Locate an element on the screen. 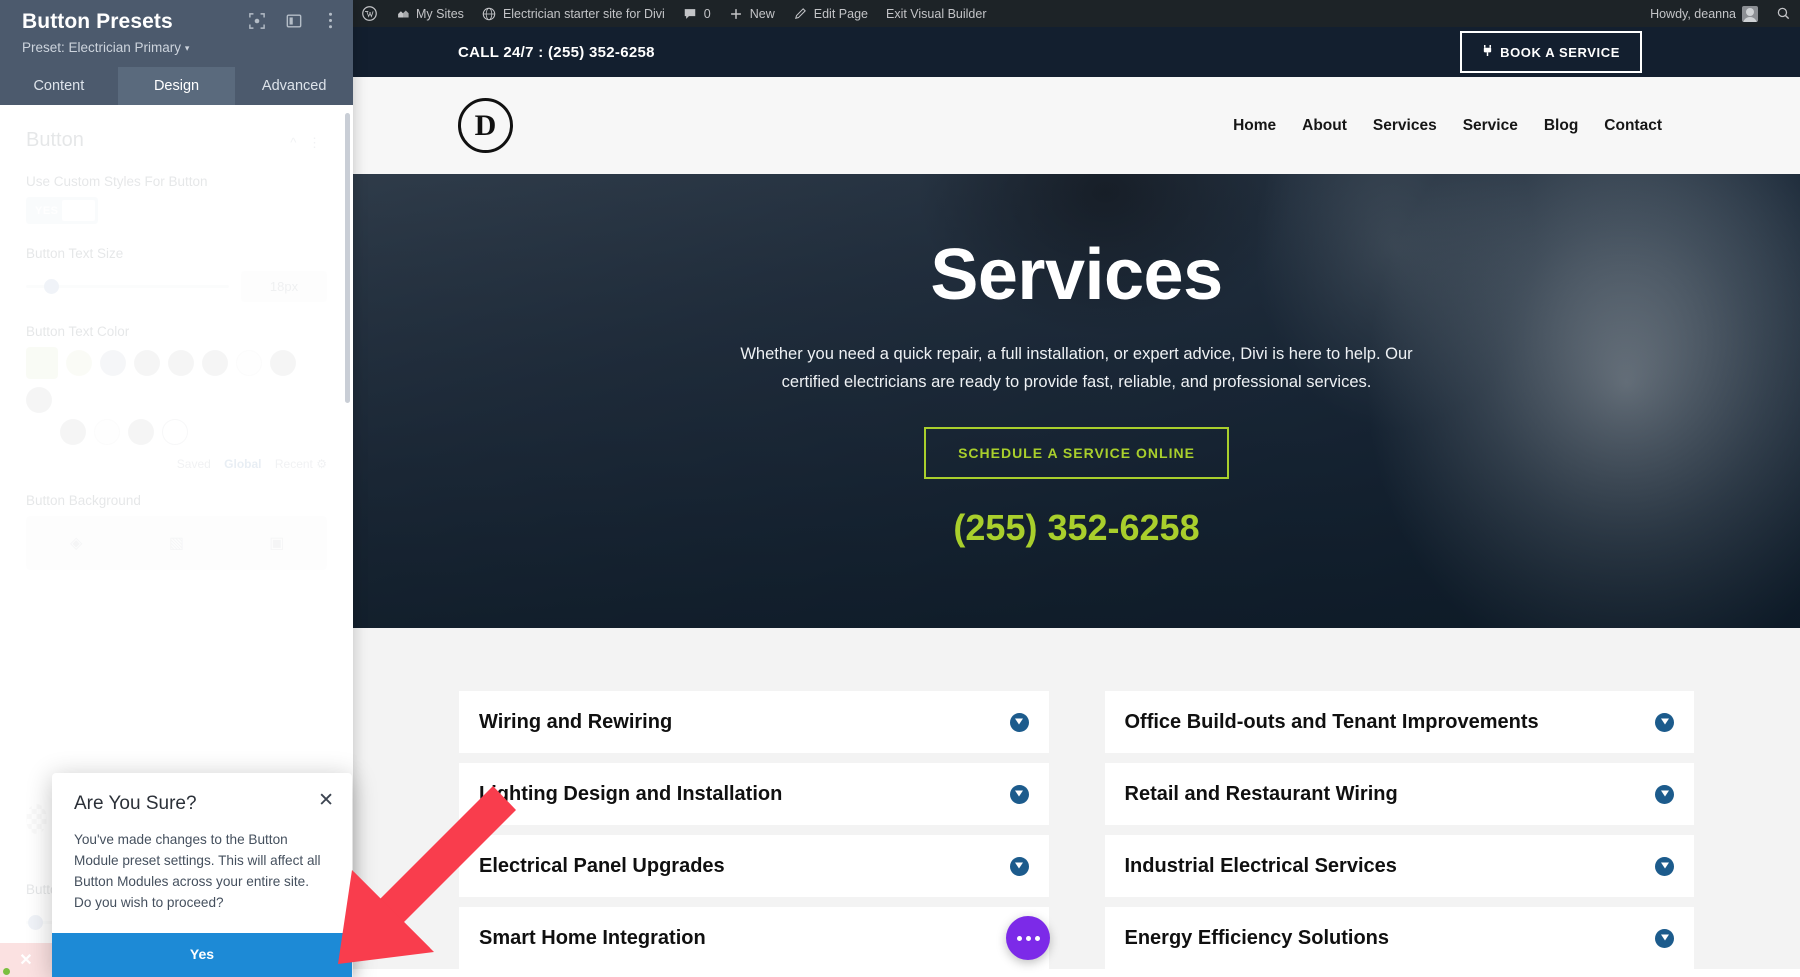 The height and width of the screenshot is (977, 1800). kebab-icon is located at coordinates (330, 20).